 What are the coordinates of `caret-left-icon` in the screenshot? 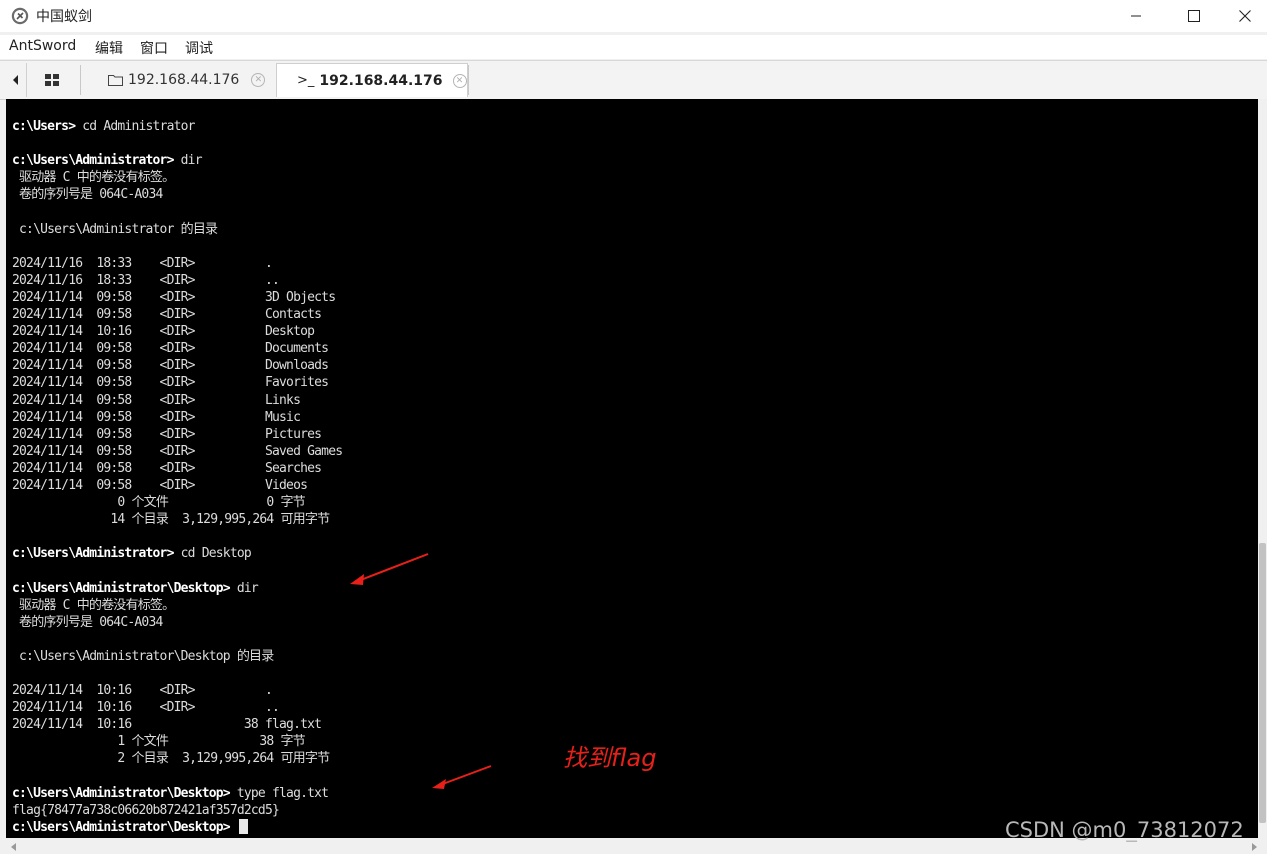 It's located at (15, 80).